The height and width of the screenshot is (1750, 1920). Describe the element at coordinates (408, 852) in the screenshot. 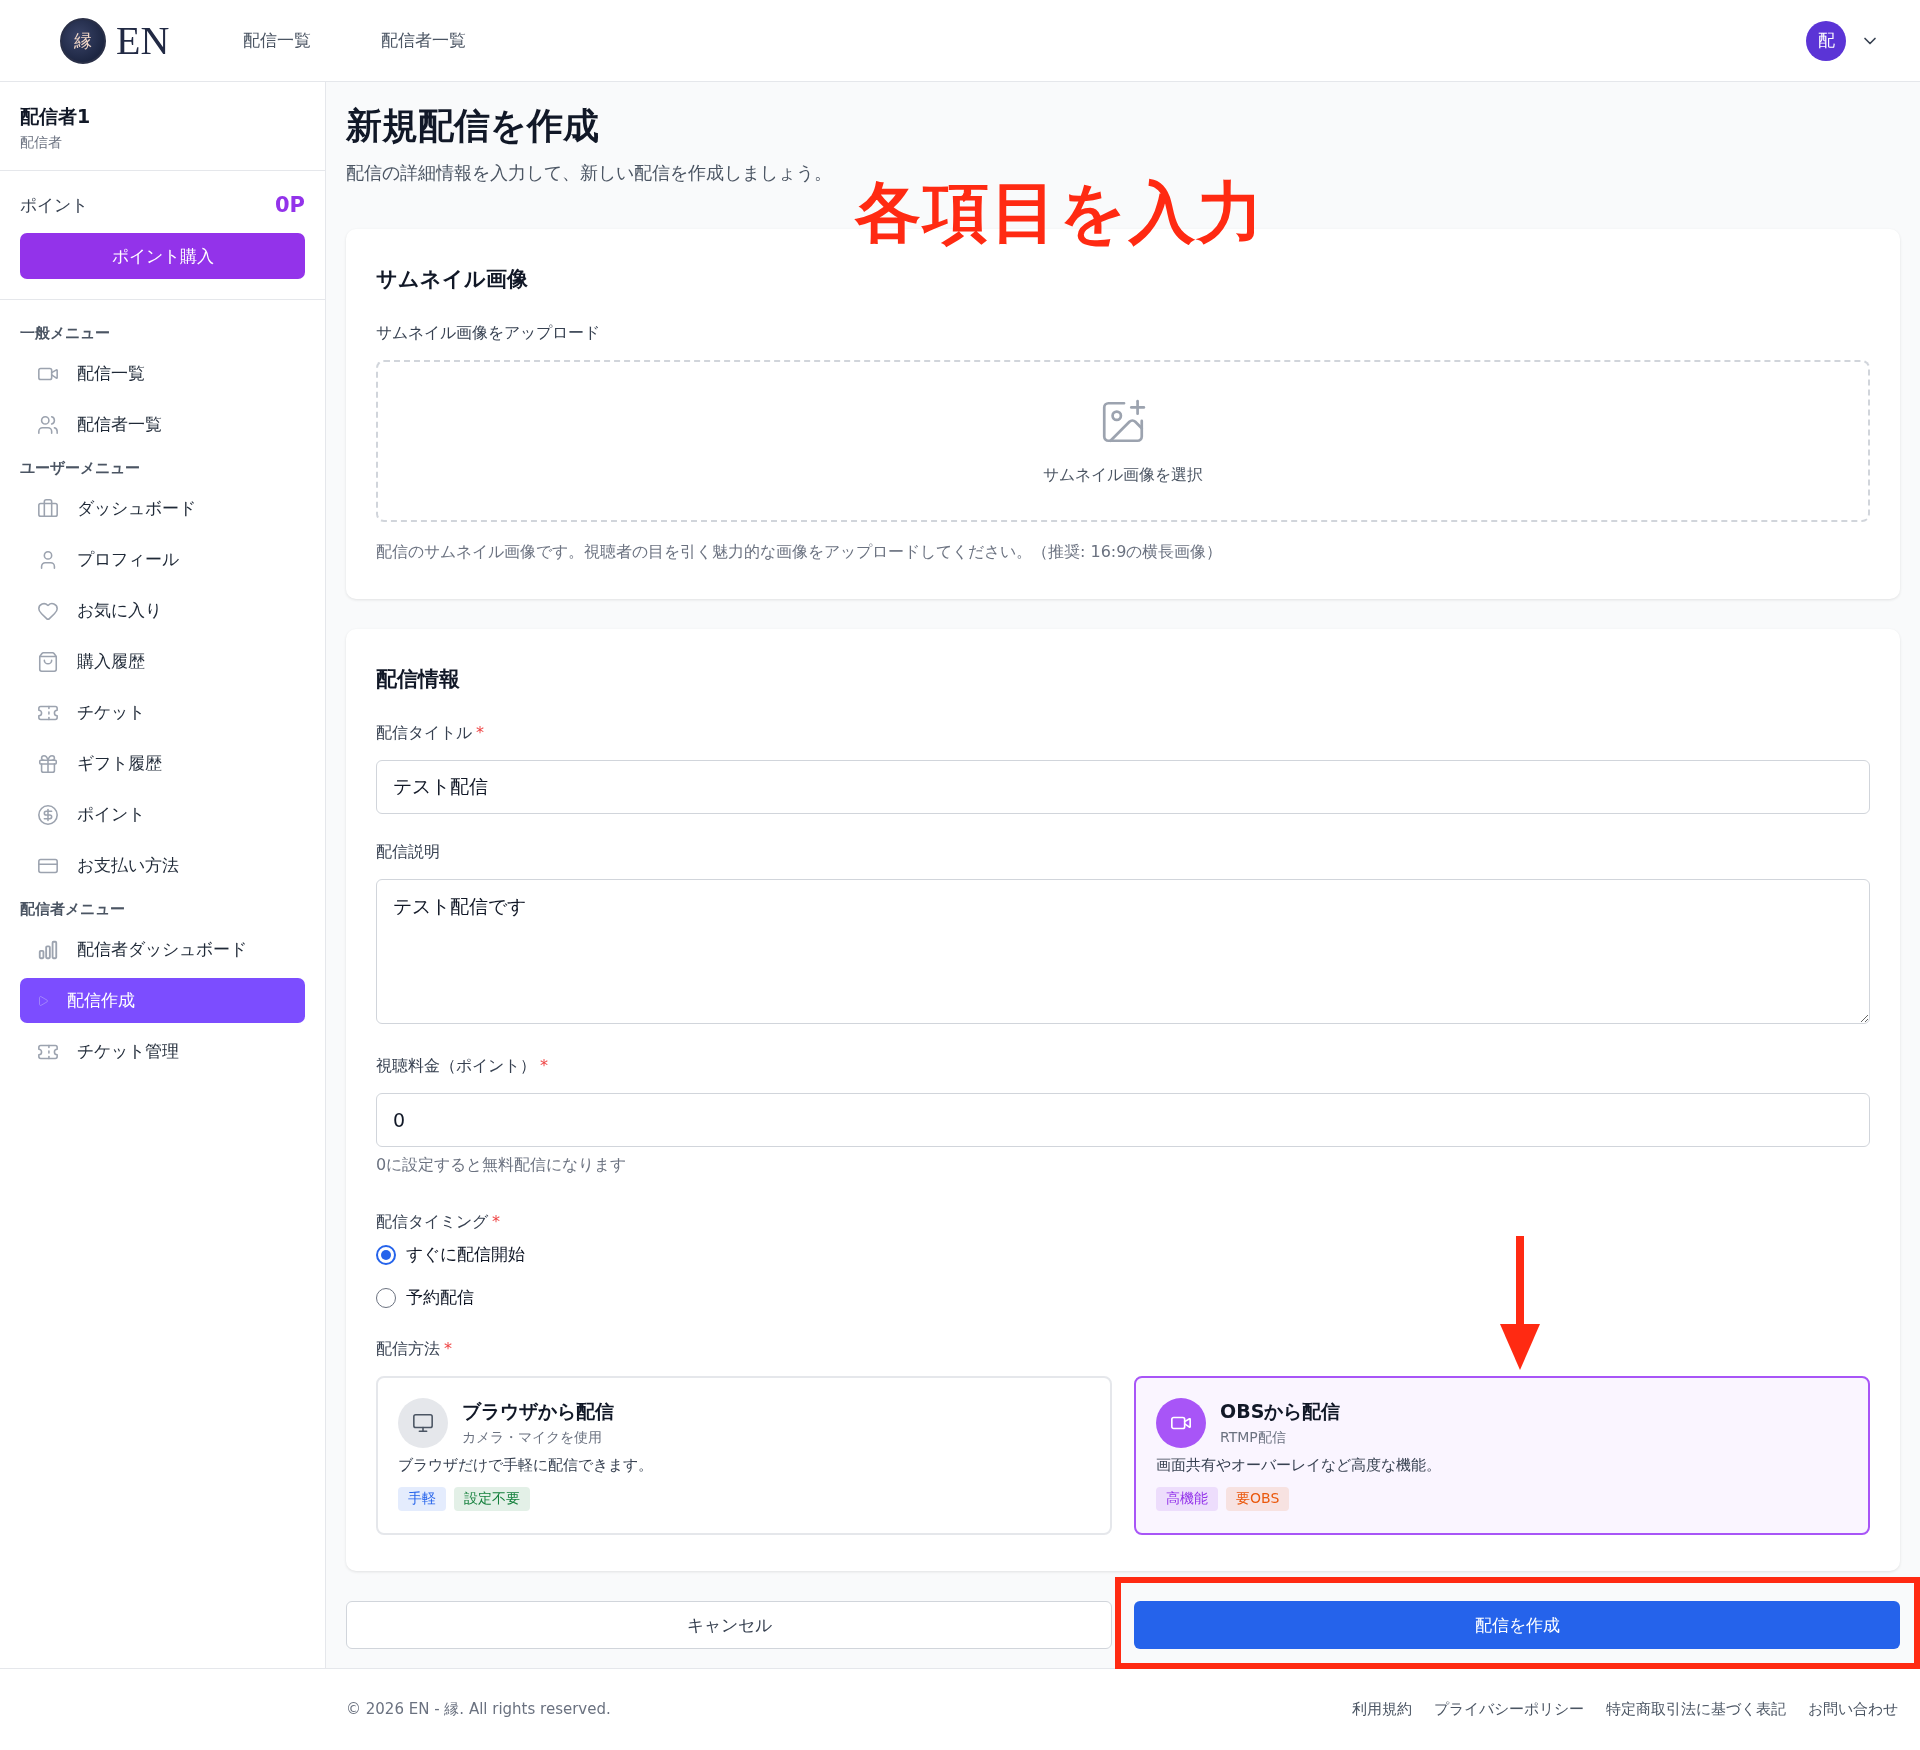

I see `field-label: 配信説明` at that location.